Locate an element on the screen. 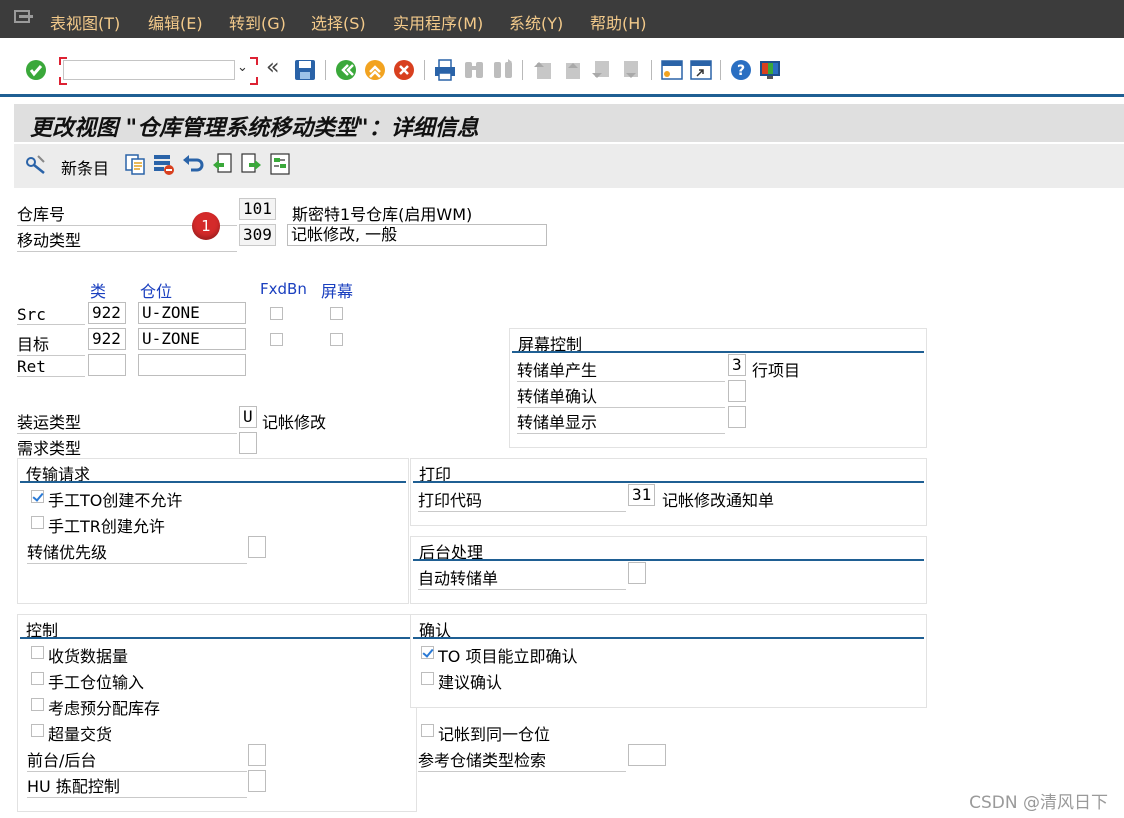 This screenshot has width=1124, height=818. source-fixed-bin-checkbox is located at coordinates (276, 313).